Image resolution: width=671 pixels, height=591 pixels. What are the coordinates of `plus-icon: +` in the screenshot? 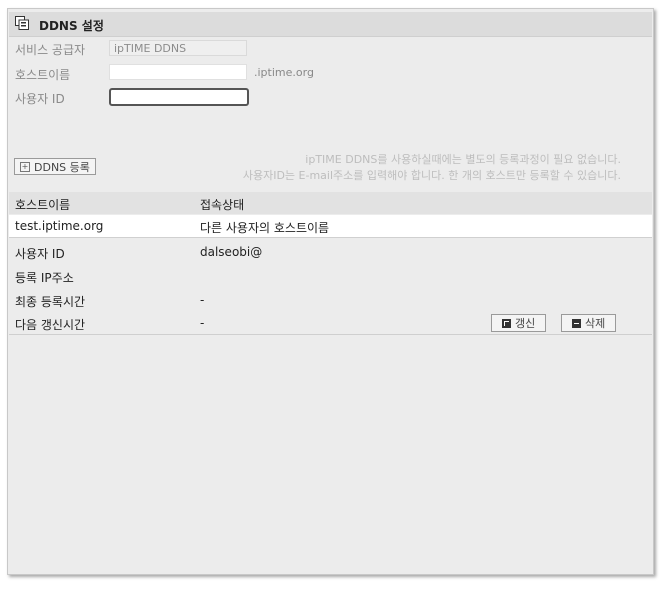 It's located at (25, 166).